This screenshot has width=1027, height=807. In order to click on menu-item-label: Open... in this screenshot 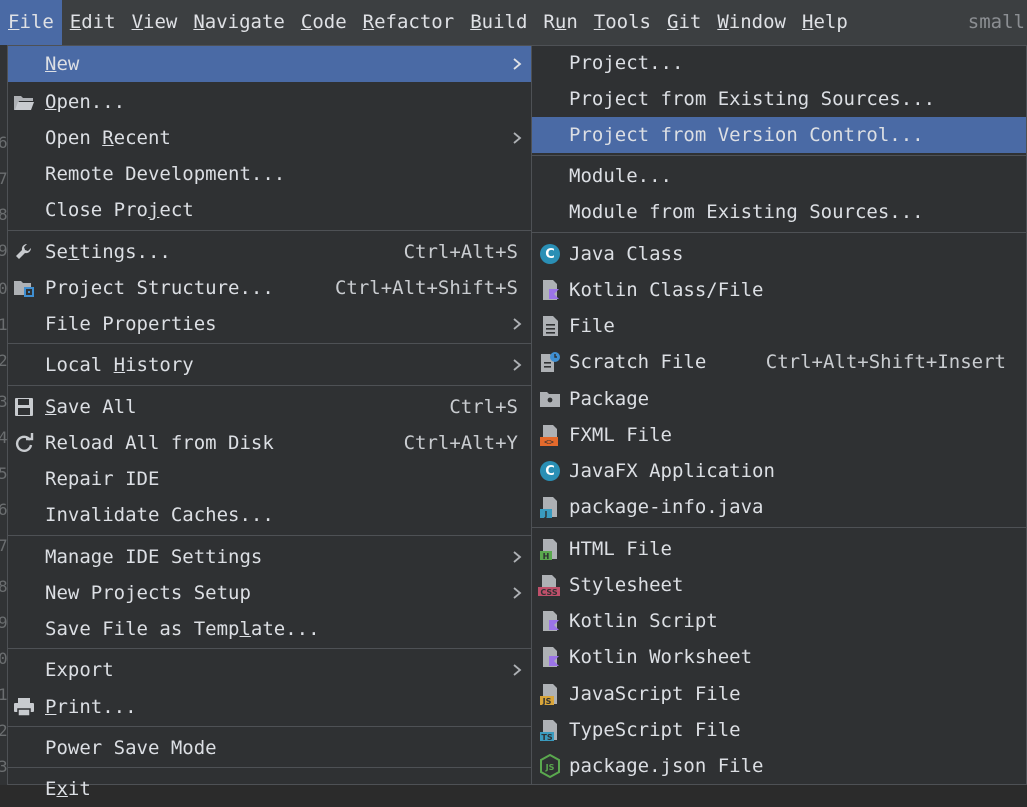, I will do `click(85, 102)`.